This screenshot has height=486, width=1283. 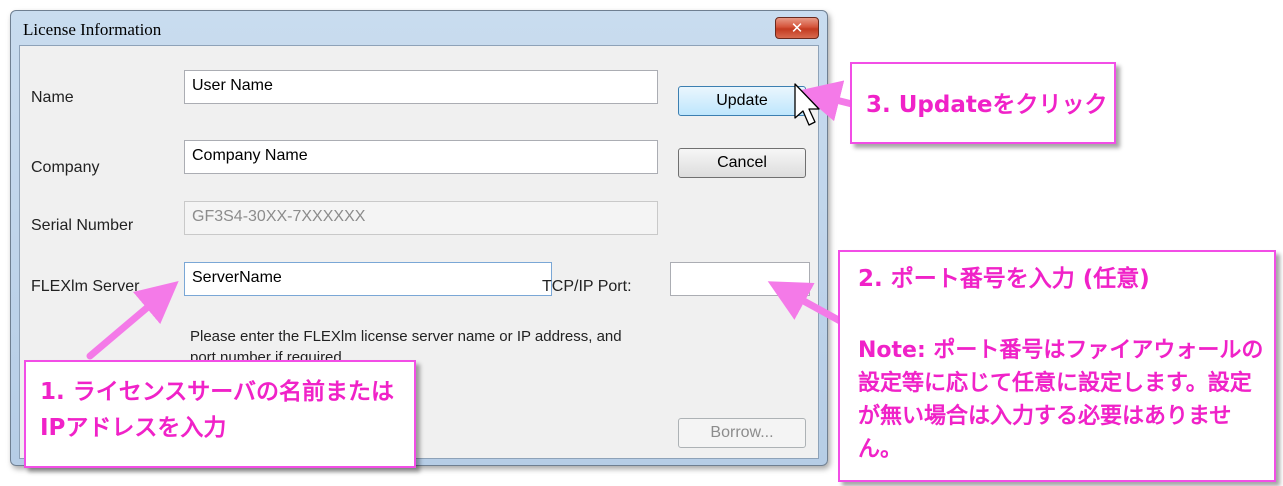 I want to click on arrow-step3, so click(x=827, y=101).